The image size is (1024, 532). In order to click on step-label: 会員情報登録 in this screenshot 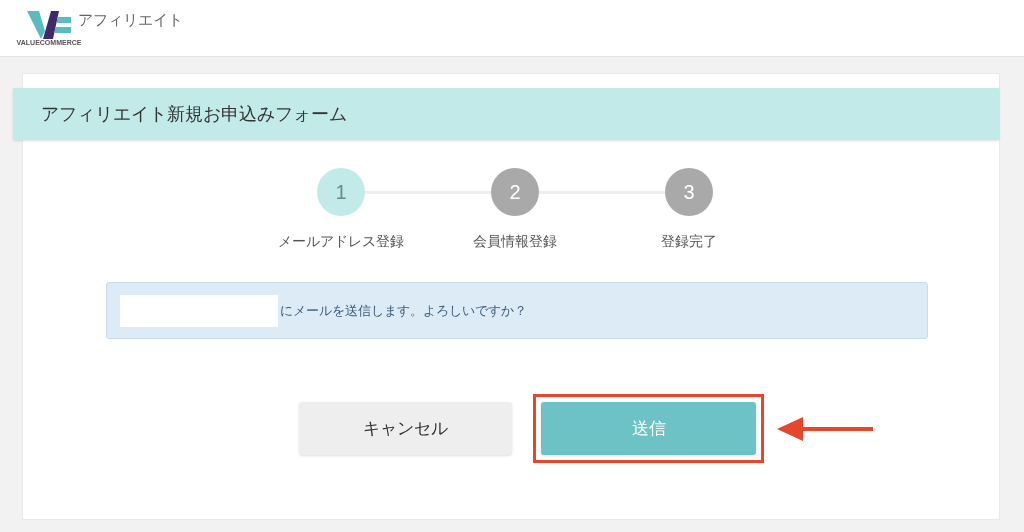, I will do `click(515, 241)`.